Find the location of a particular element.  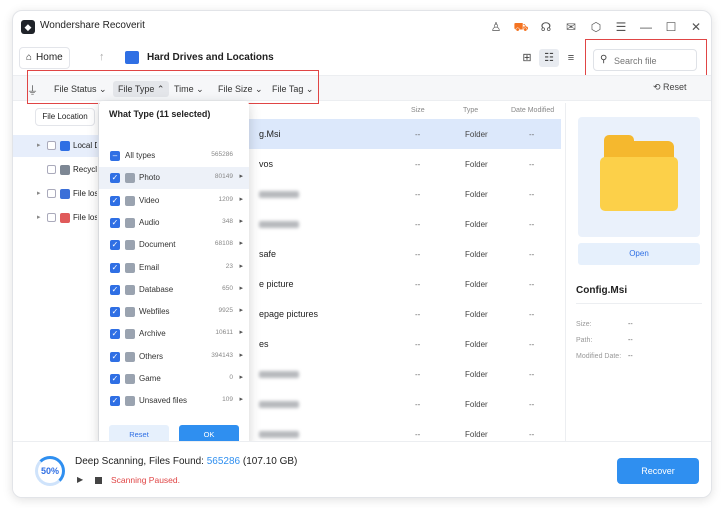

filter-icon: ⏚ is located at coordinates (32, 91).